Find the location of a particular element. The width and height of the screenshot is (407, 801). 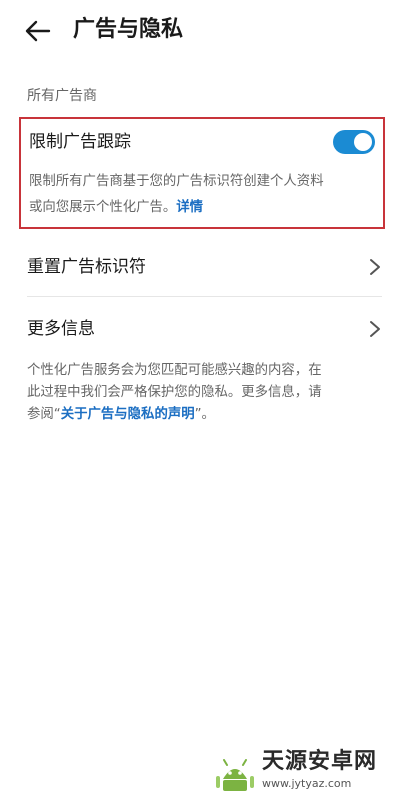

privacy-statement-link: 关于广告与隐私的声明 is located at coordinates (128, 414).